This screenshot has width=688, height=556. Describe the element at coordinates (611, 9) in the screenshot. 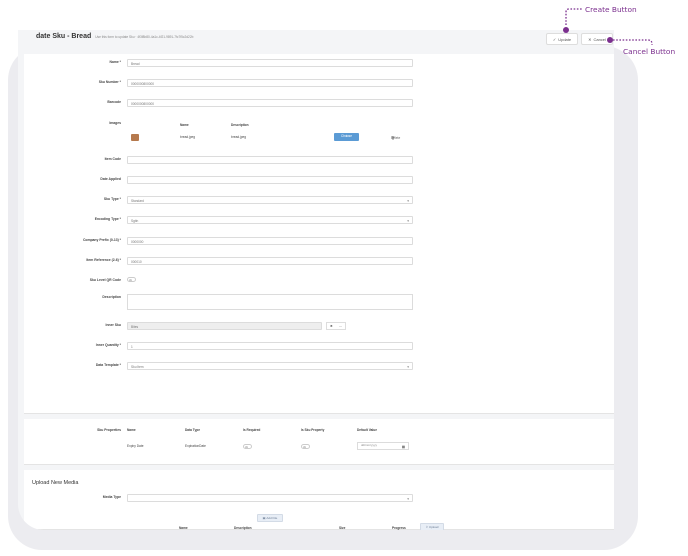

I see `create-button-annotation: Create Button` at that location.